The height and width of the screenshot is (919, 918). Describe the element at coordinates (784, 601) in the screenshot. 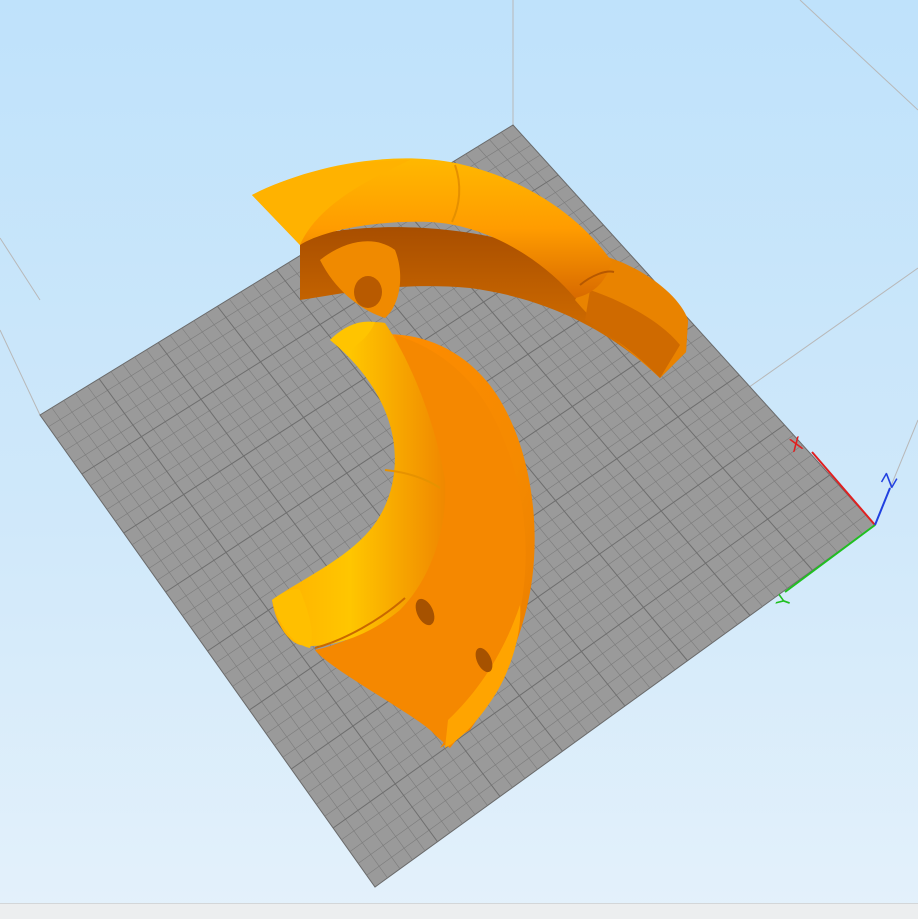

I see `y-axis-label: Y` at that location.